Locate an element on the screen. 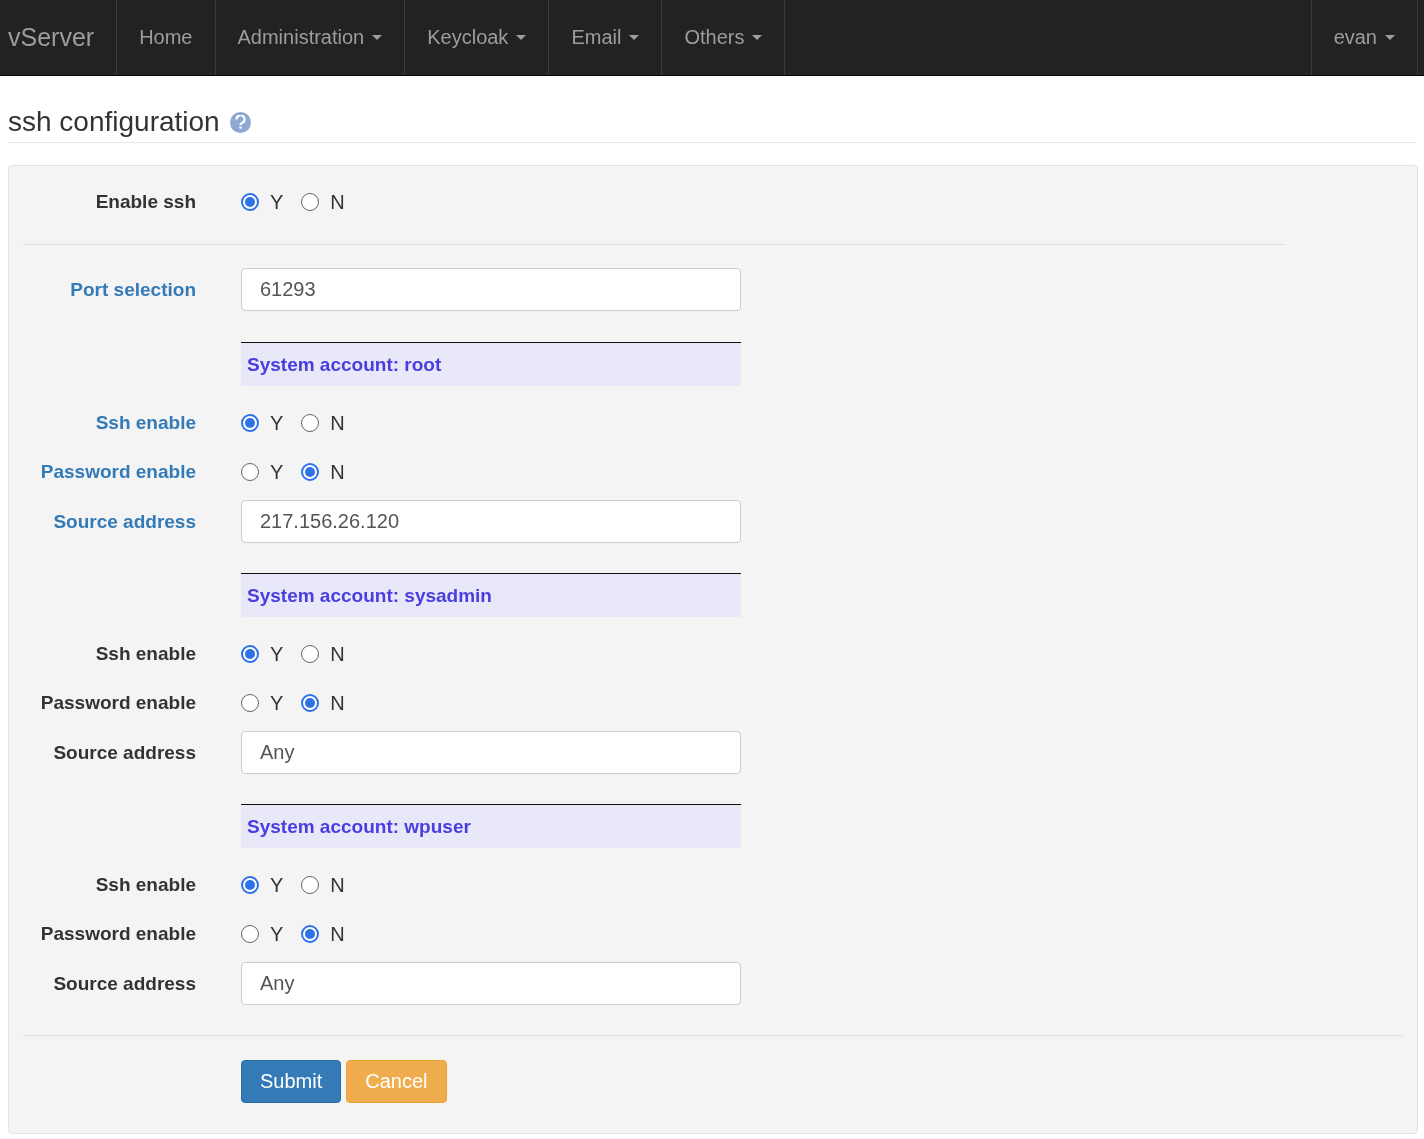 This screenshot has width=1424, height=1139. field-label: Enable ssh is located at coordinates (145, 202).